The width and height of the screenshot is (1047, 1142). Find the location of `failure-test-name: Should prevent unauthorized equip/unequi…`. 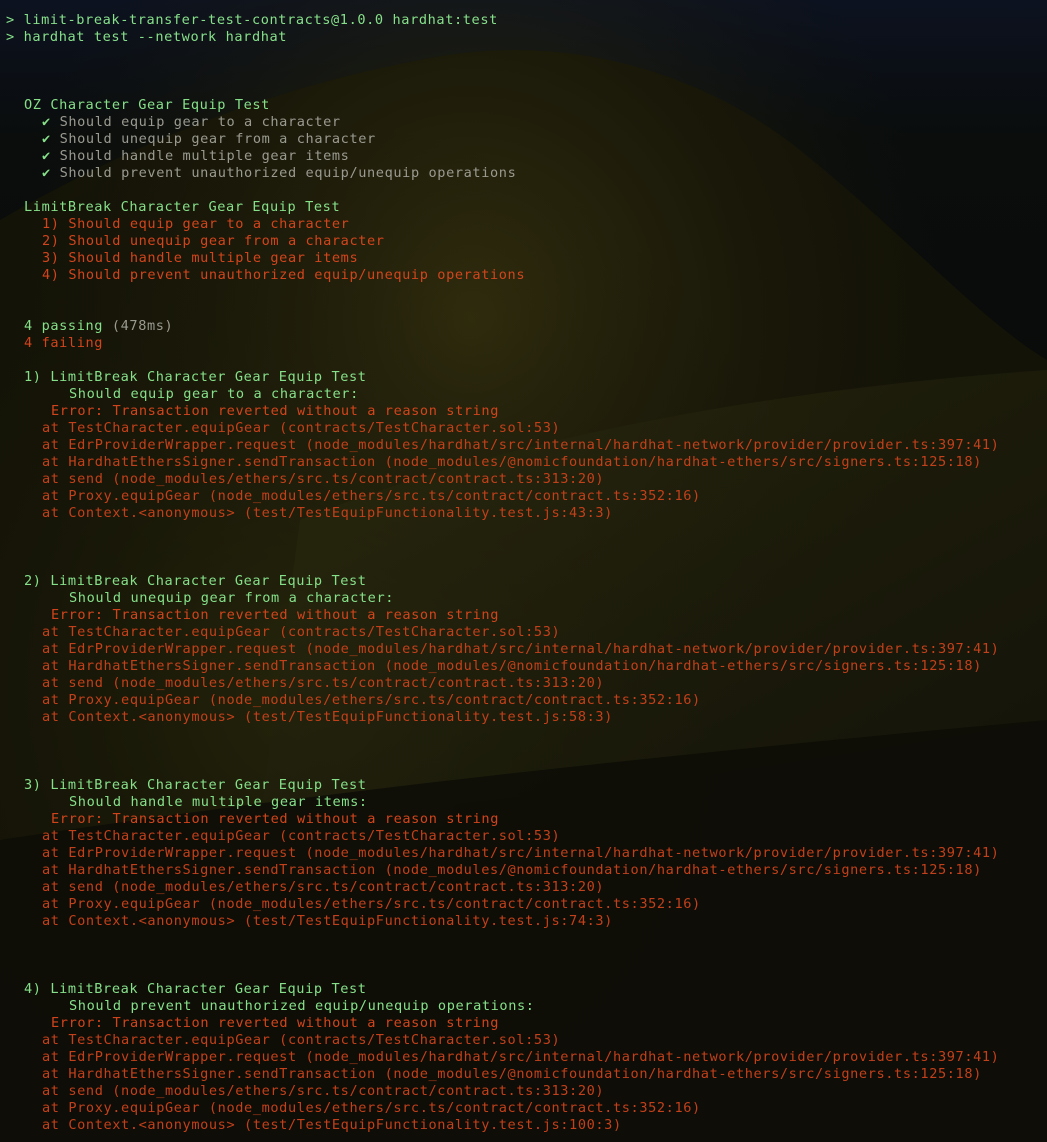

failure-test-name: Should prevent unauthorized equip/unequi… is located at coordinates (302, 1006).